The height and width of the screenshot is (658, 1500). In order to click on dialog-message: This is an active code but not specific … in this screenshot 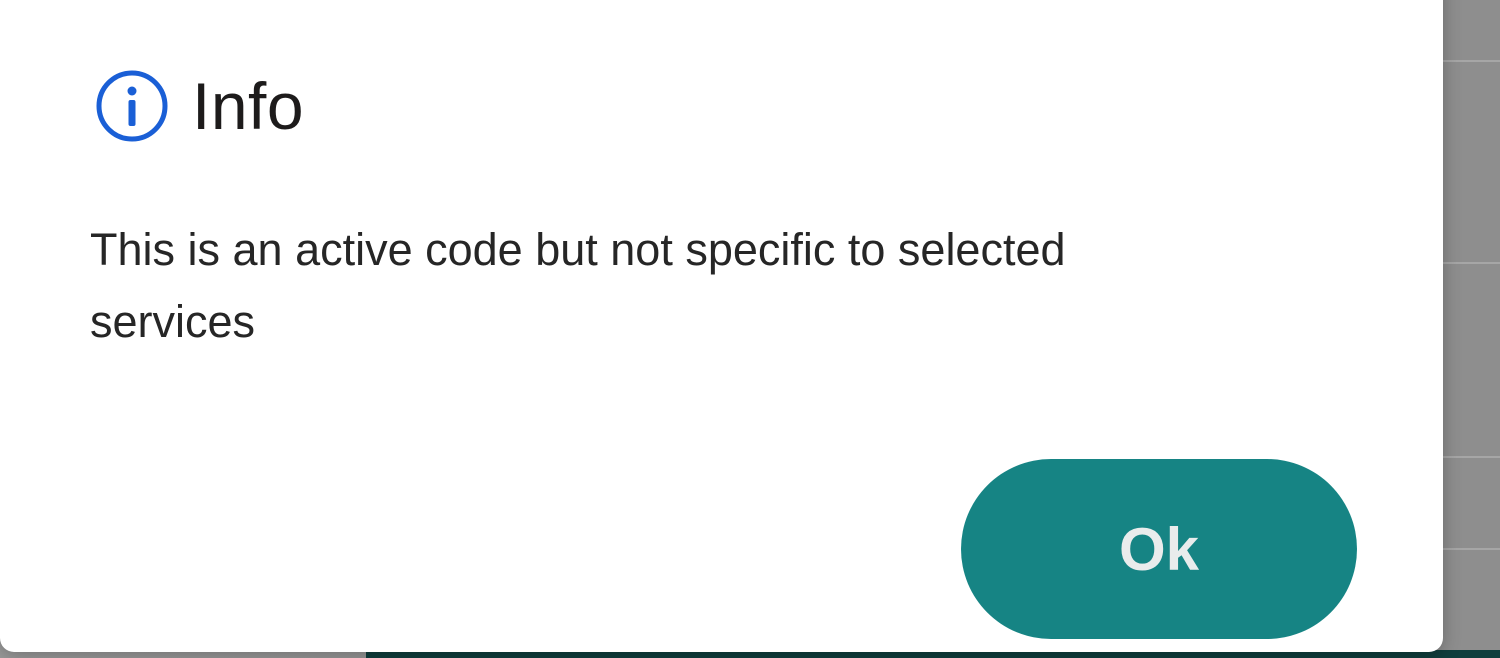, I will do `click(578, 285)`.